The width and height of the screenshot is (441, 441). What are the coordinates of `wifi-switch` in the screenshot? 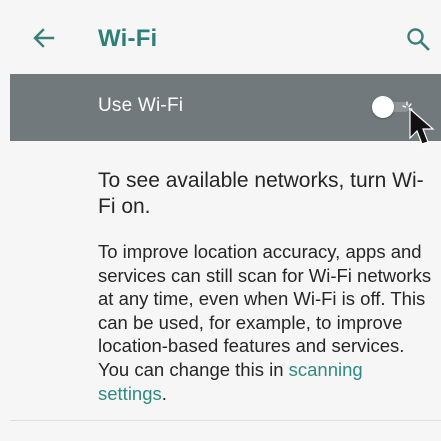 It's located at (391, 107).